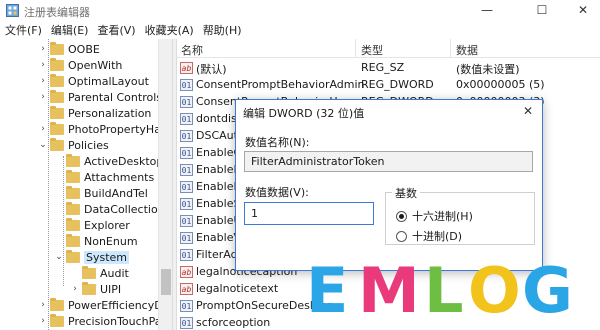 The height and width of the screenshot is (330, 600). What do you see at coordinates (401, 236) in the screenshot?
I see `radio-dec-indicator` at bounding box center [401, 236].